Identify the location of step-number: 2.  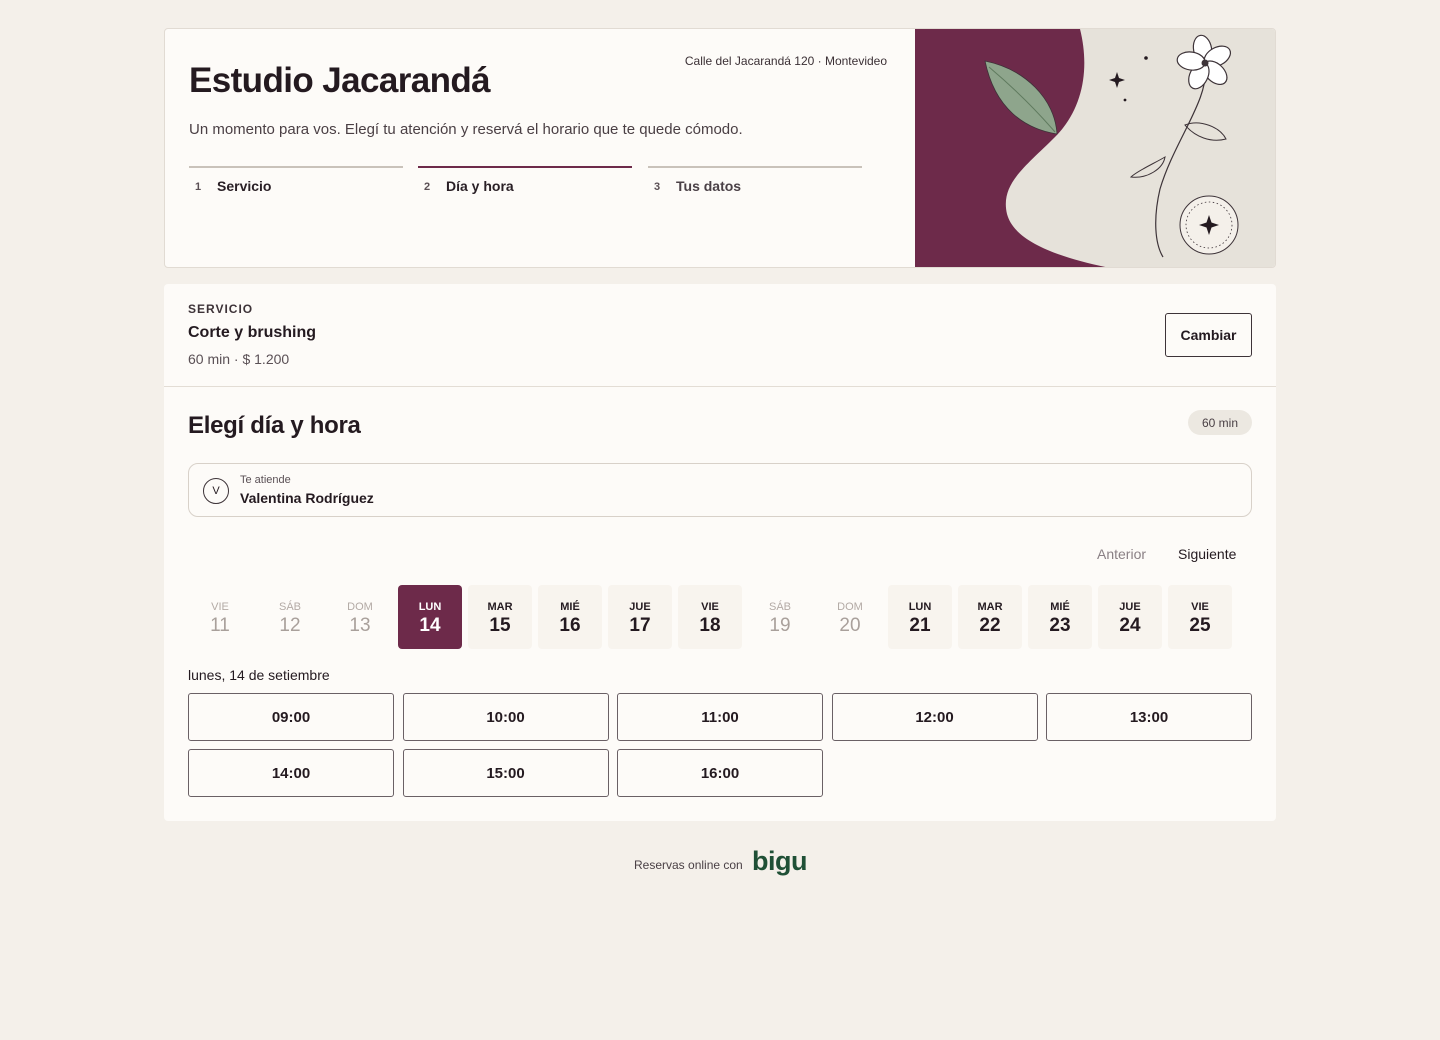
(427, 187).